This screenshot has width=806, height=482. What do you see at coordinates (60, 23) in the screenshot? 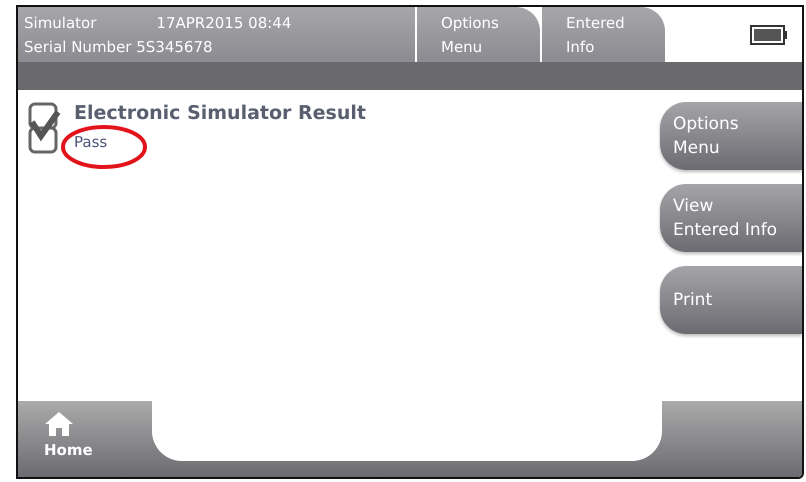
I see `device-name: Simulator` at bounding box center [60, 23].